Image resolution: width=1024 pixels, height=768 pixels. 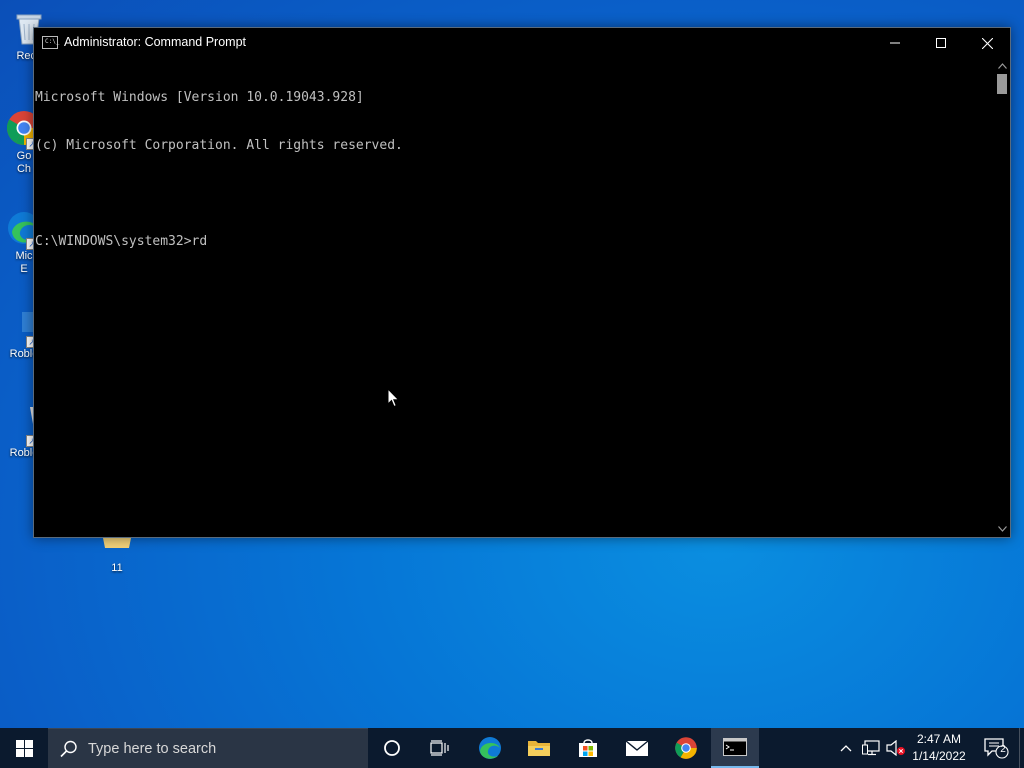 I want to click on close-icon, so click(x=987, y=43).